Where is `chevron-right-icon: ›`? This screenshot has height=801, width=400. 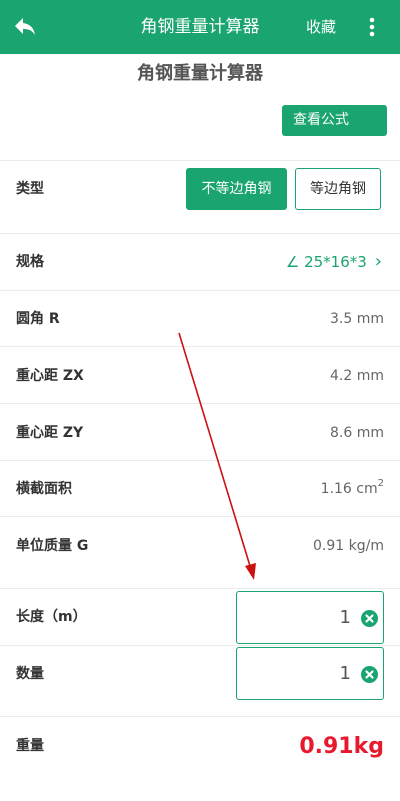 chevron-right-icon: › is located at coordinates (378, 261).